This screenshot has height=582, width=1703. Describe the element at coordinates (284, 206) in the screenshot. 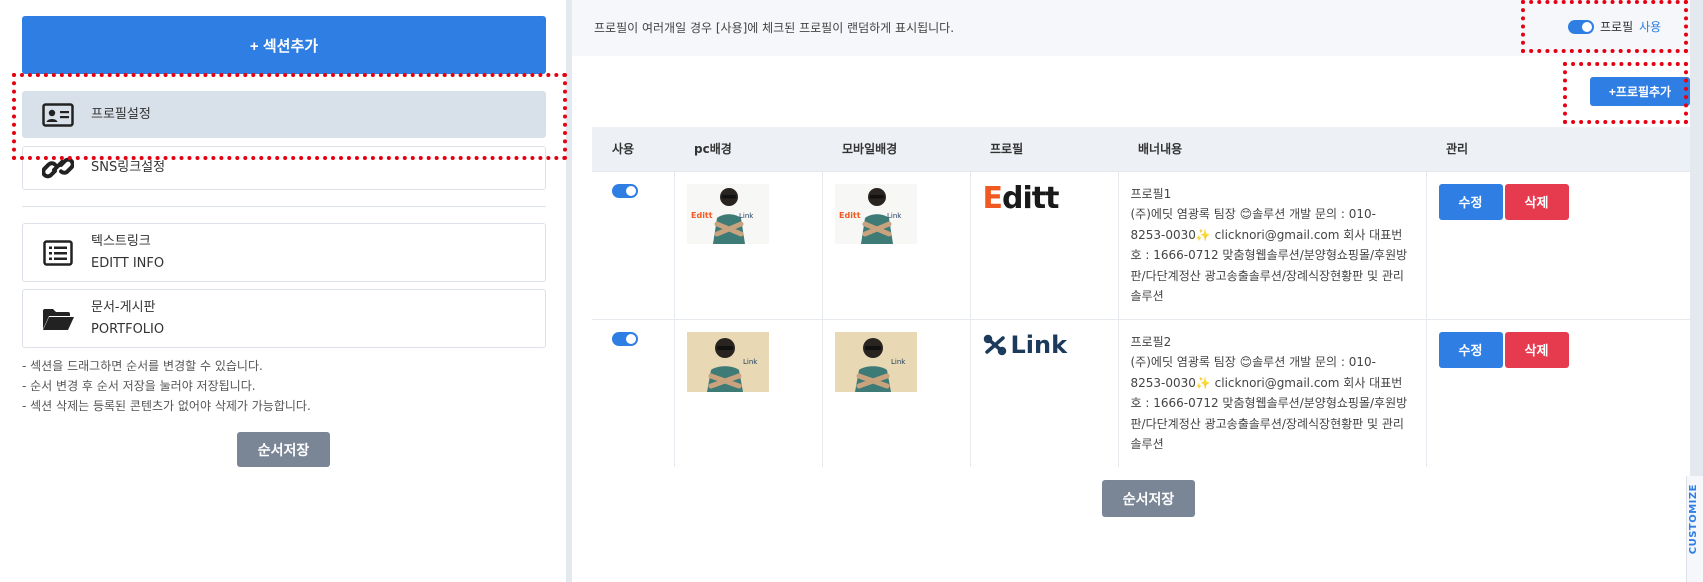

I see `divider` at that location.